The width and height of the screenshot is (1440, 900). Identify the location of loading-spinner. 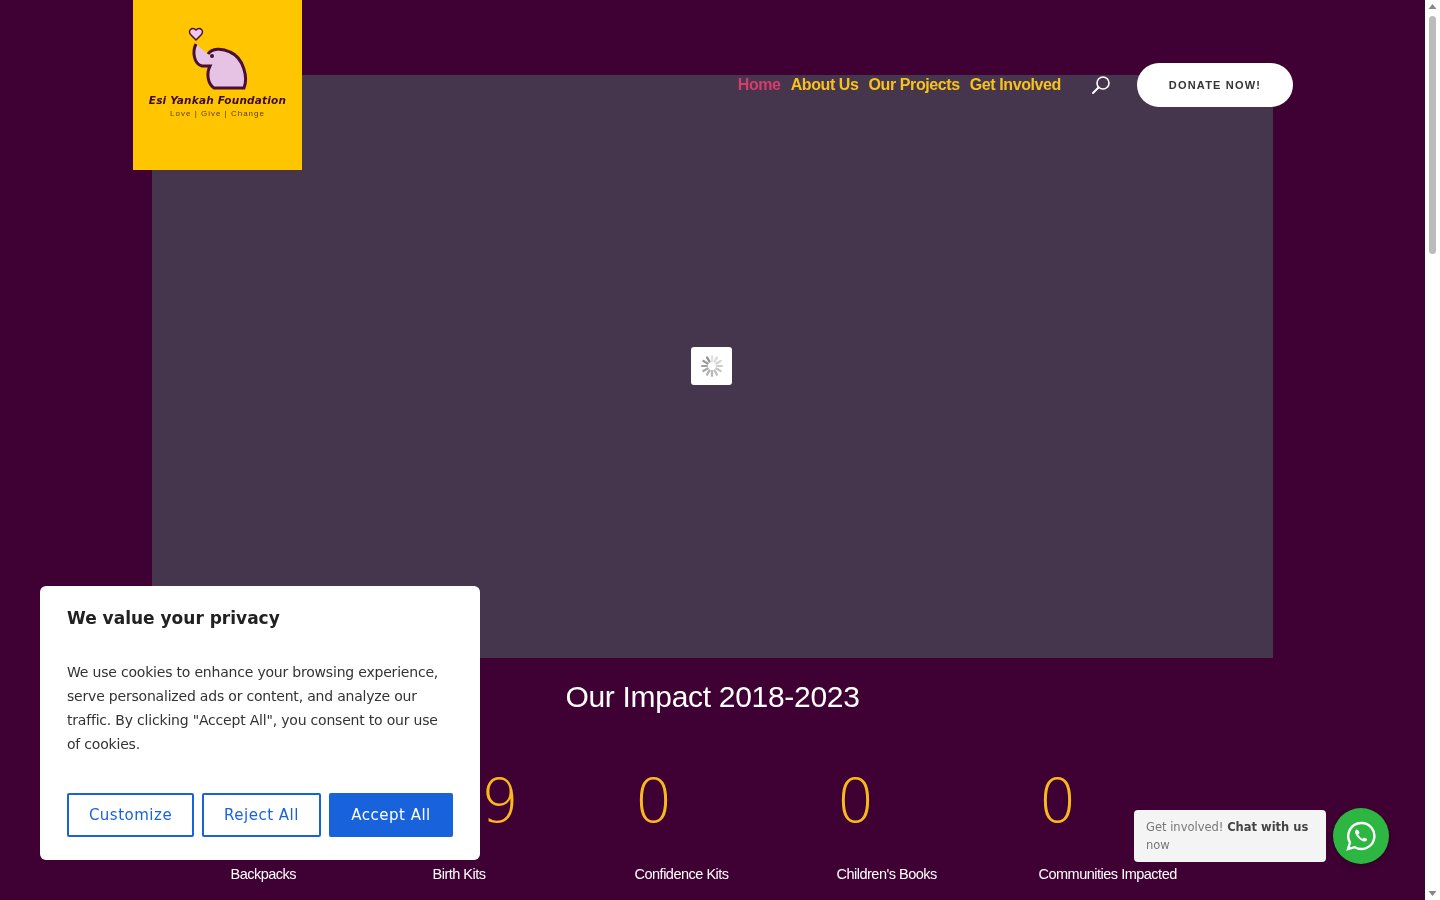
(711, 366).